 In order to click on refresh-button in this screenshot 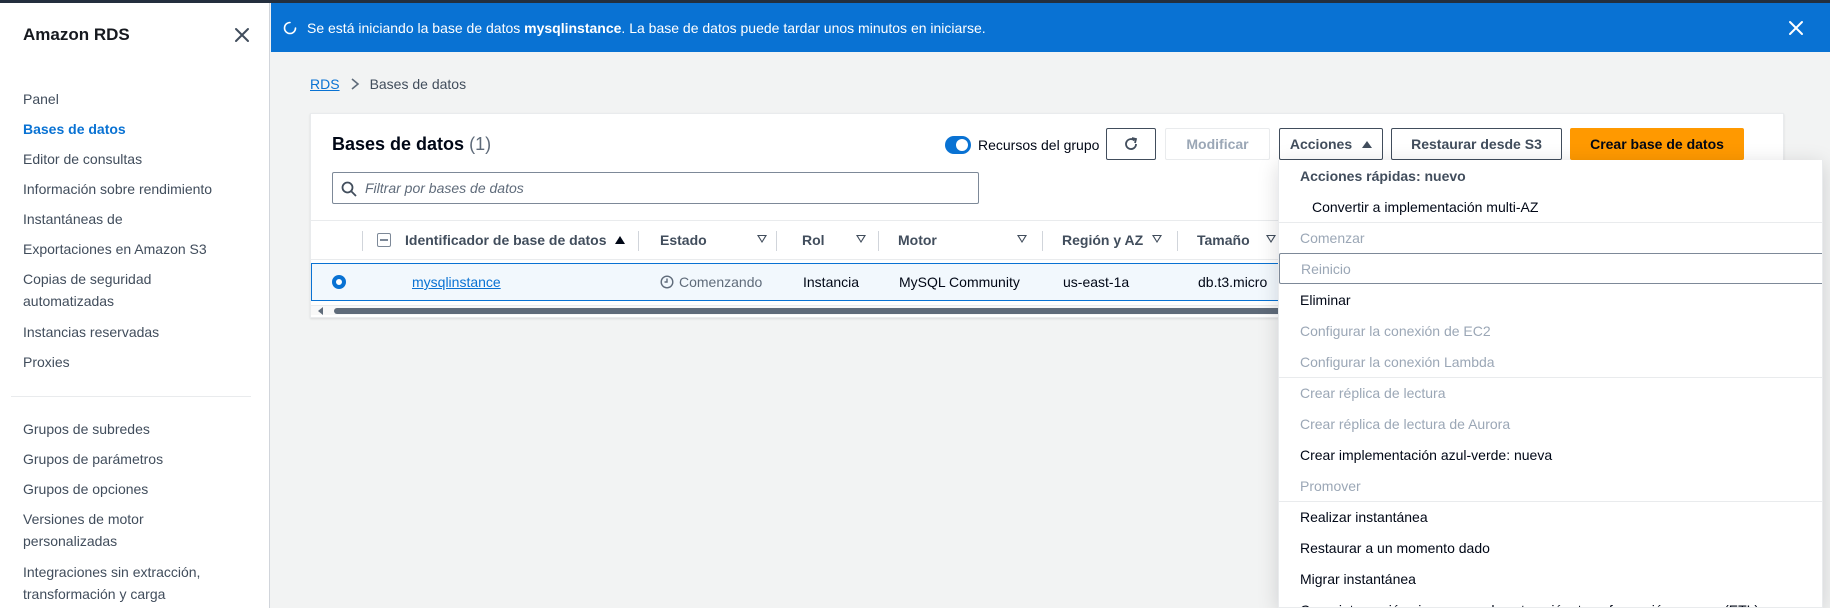, I will do `click(1131, 144)`.